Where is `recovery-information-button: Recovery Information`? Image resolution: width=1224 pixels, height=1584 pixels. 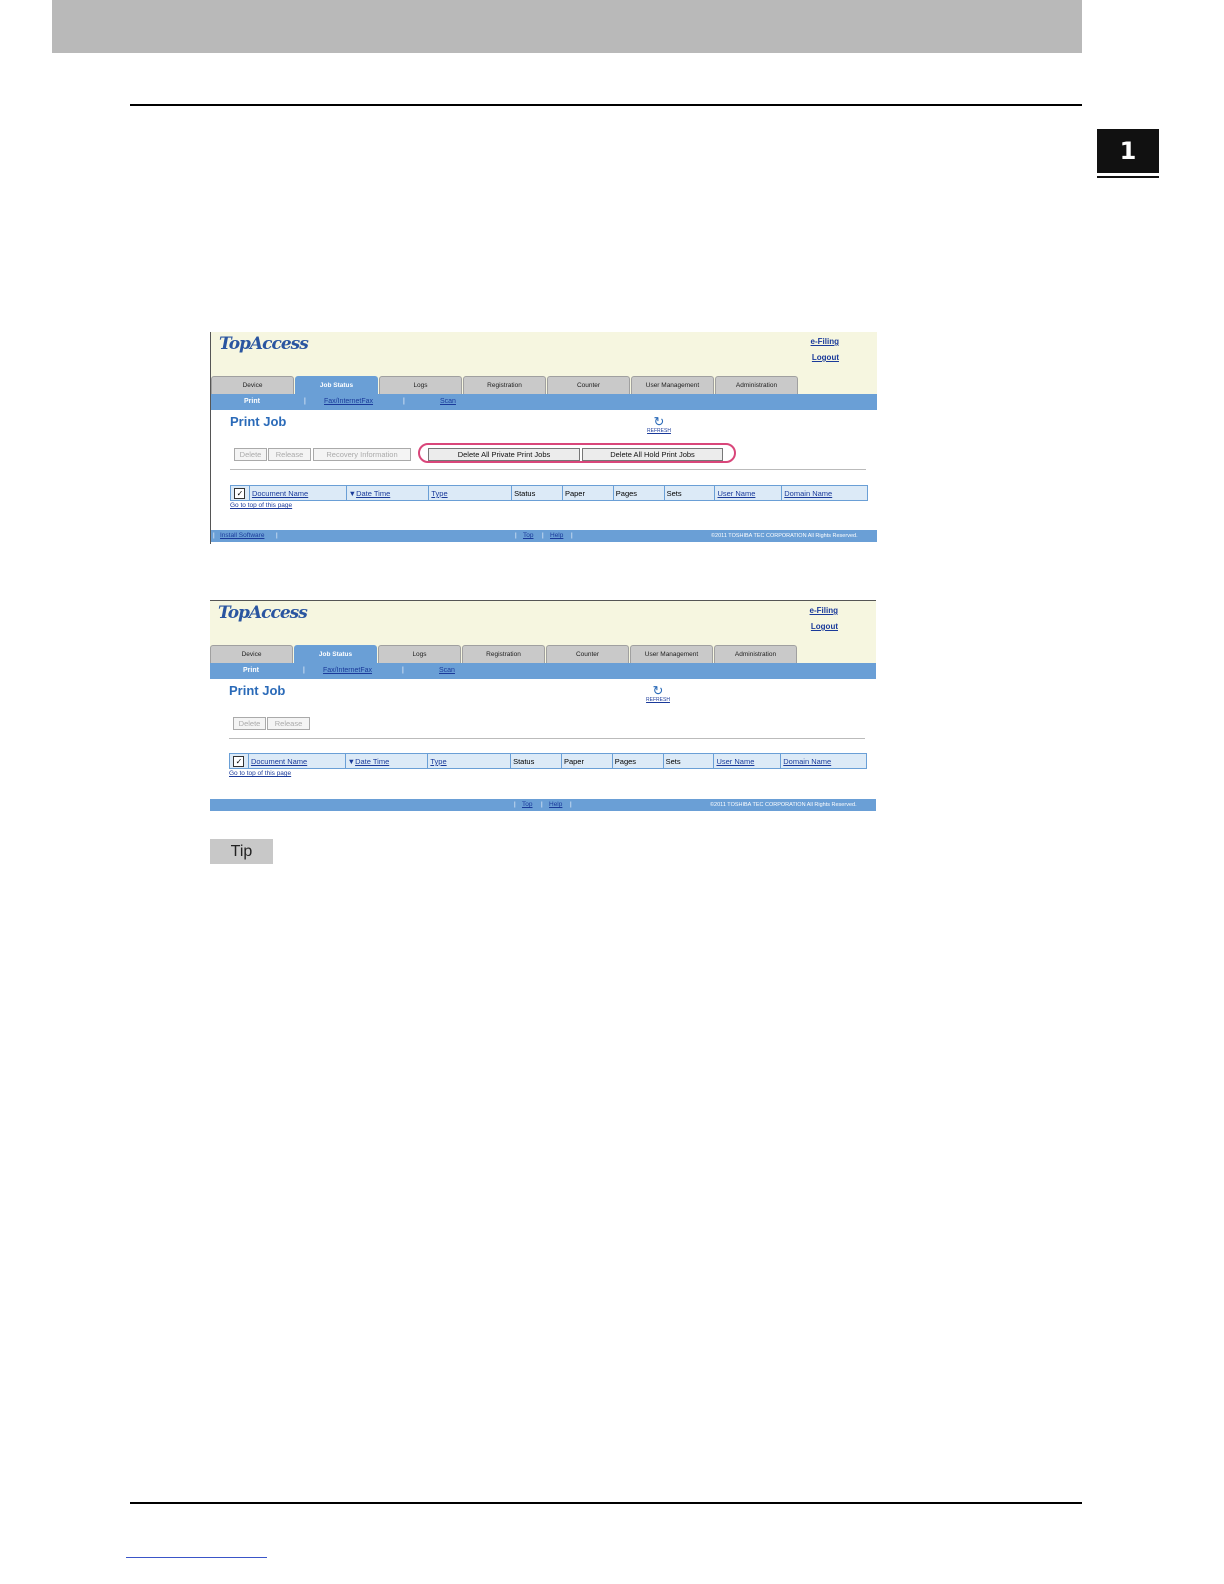
recovery-information-button: Recovery Information is located at coordinates (362, 454).